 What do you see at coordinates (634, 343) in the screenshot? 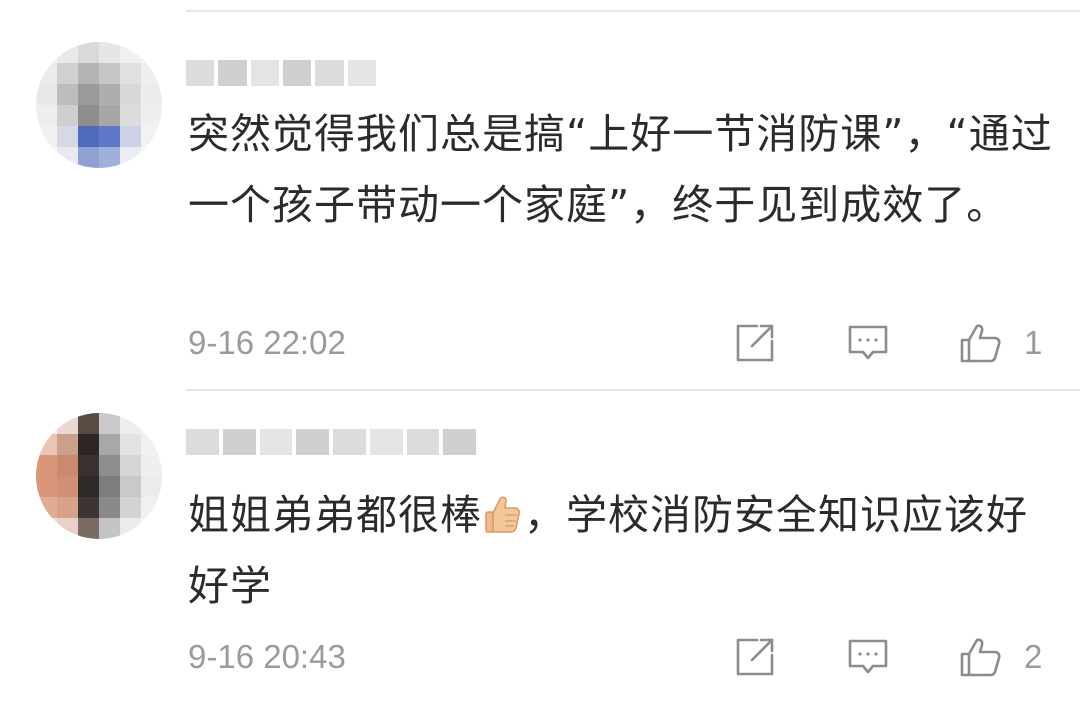
I see `comment-meta: 9-16 22:02 1` at bounding box center [634, 343].